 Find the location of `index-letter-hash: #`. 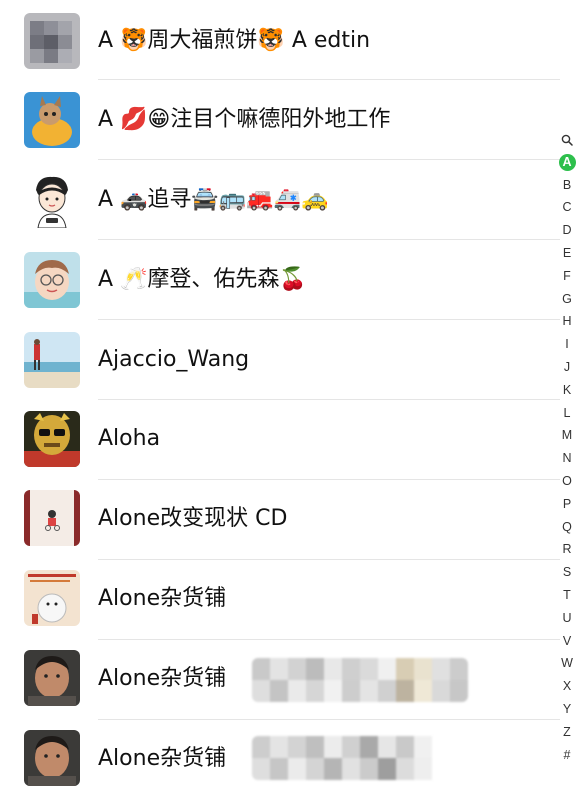

index-letter-hash: # is located at coordinates (567, 755).